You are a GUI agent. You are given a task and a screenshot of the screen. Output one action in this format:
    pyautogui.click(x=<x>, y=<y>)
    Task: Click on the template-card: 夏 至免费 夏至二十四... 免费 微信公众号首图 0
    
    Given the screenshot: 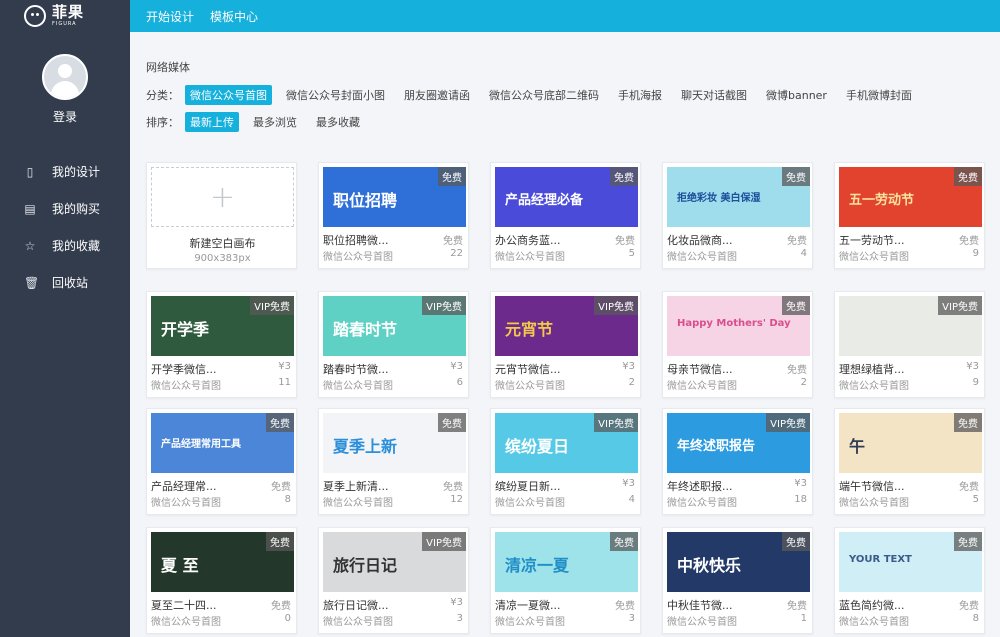 What is the action you would take?
    pyautogui.click(x=221, y=580)
    